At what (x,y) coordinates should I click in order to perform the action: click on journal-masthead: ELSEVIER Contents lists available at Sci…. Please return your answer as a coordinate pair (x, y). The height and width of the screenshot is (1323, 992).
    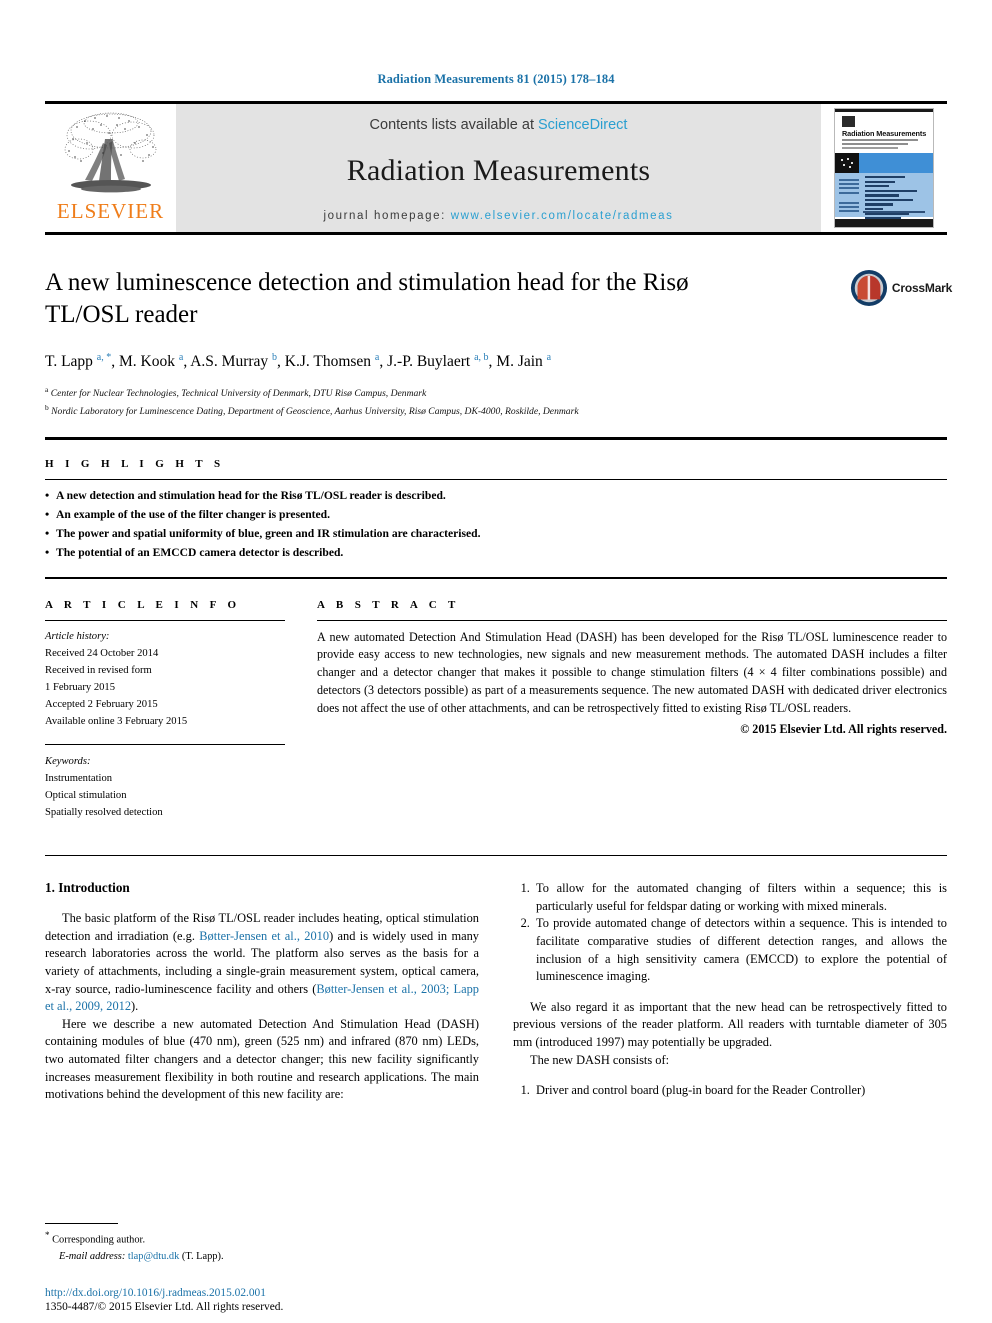
    Looking at the image, I should click on (496, 166).